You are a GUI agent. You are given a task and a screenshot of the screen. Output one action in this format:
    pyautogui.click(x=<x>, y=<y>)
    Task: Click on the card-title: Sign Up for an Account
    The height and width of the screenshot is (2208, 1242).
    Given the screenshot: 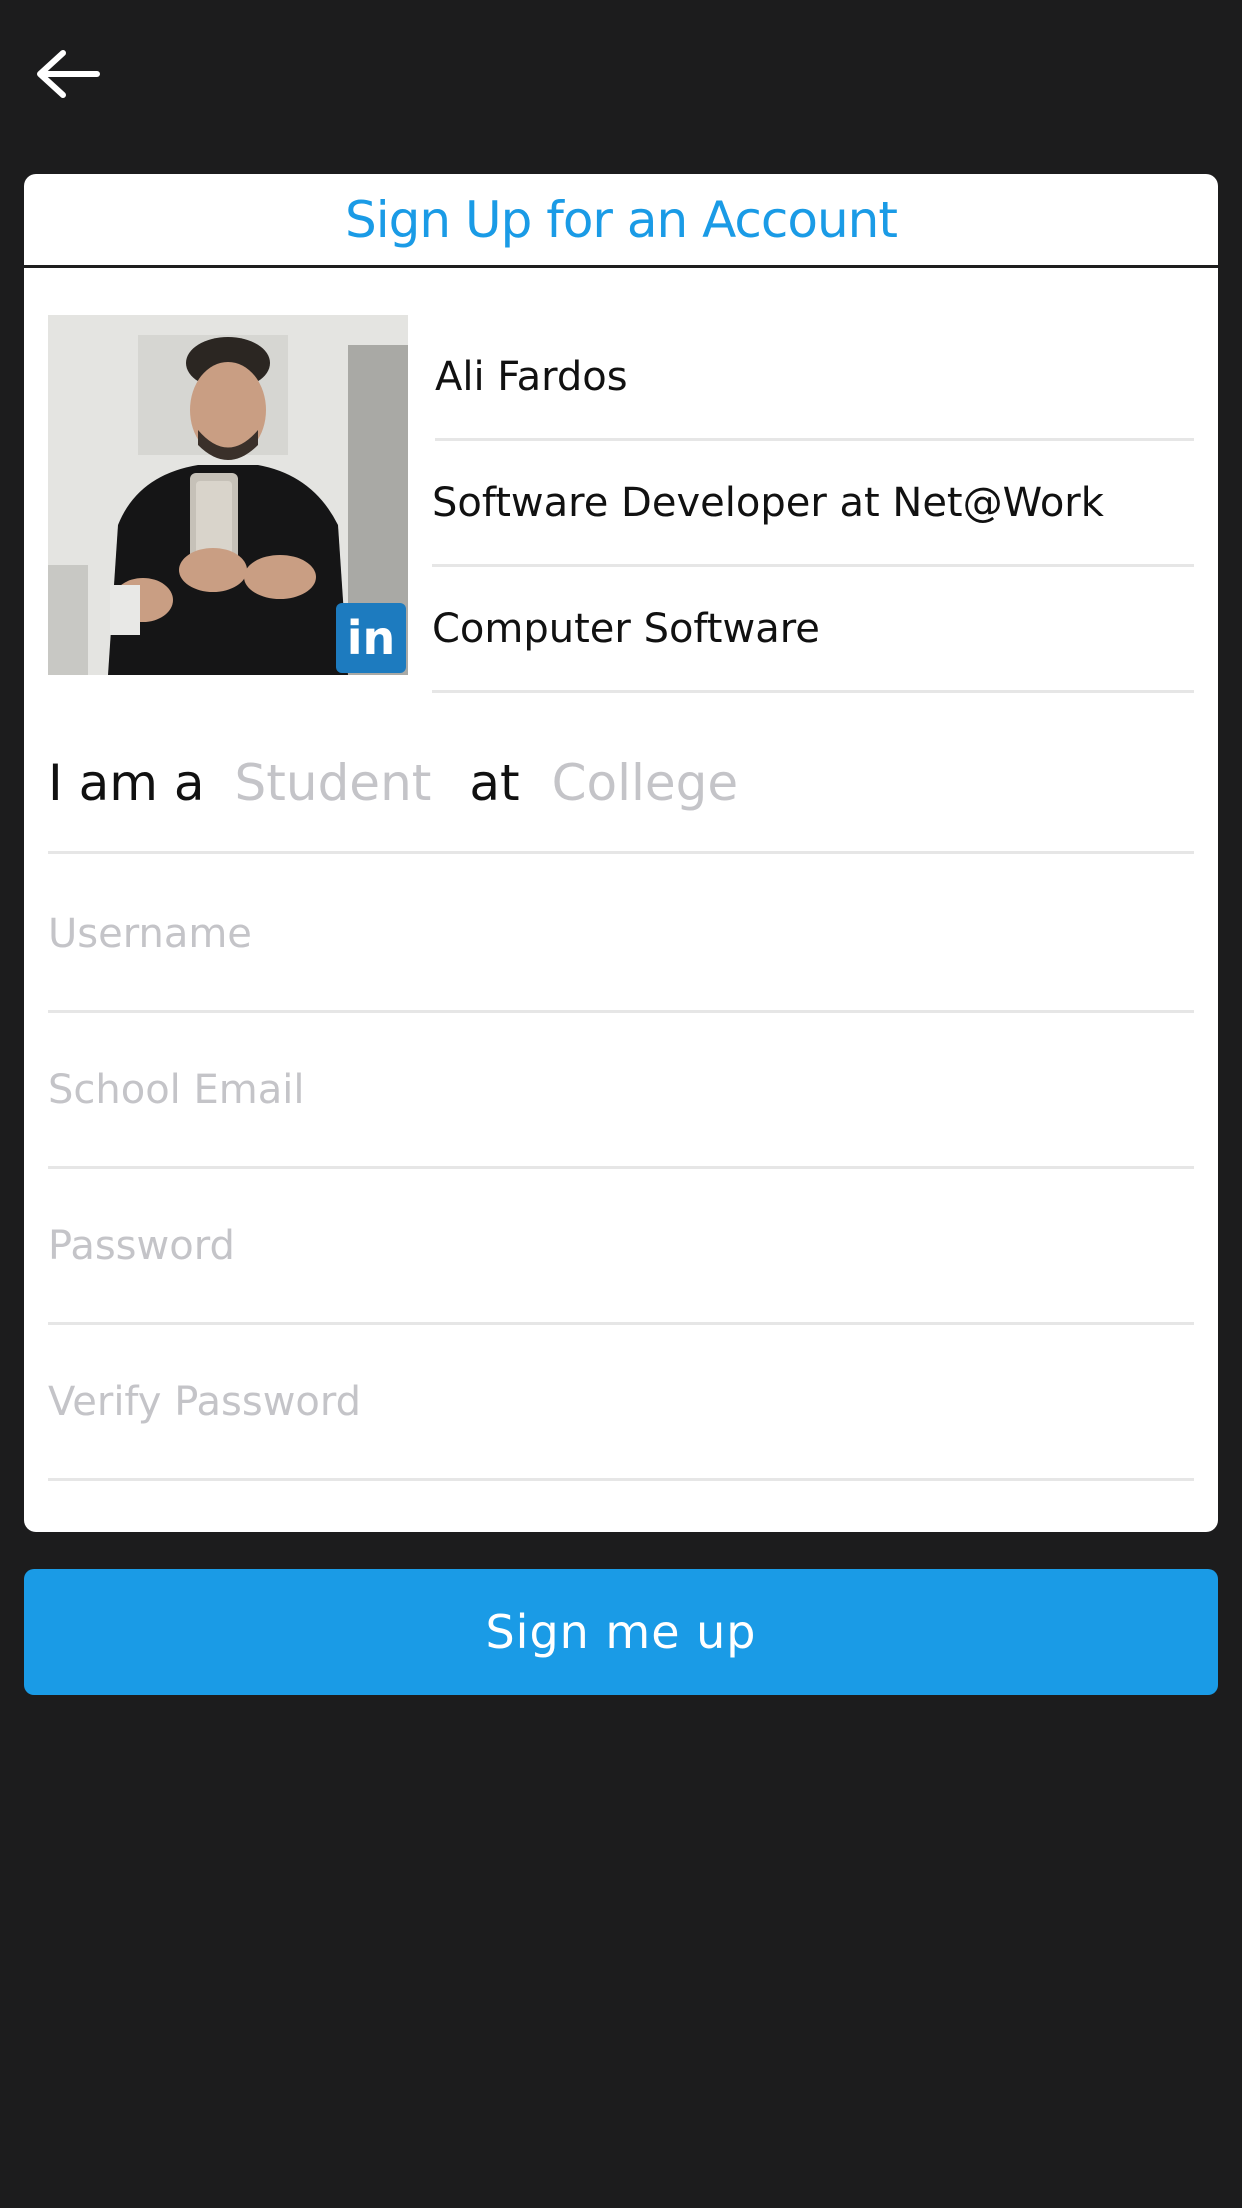 What is the action you would take?
    pyautogui.click(x=621, y=219)
    